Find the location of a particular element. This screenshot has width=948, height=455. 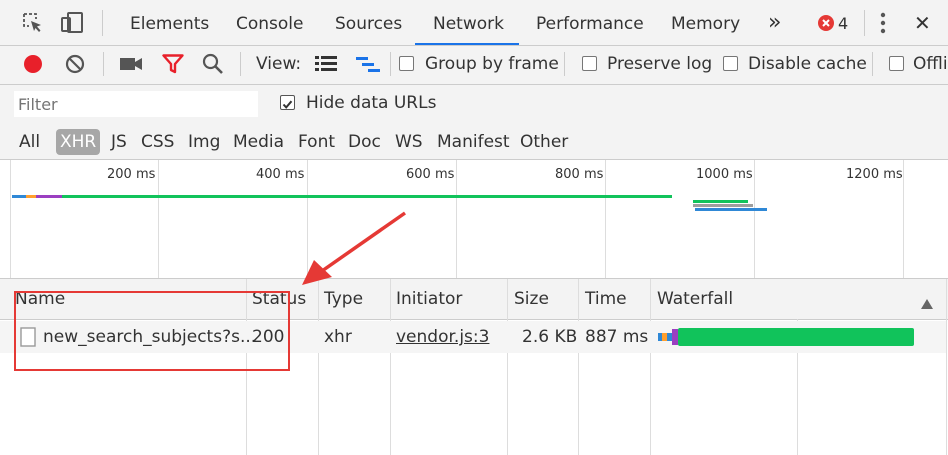

type-filter-xhr: XHR is located at coordinates (78, 142).